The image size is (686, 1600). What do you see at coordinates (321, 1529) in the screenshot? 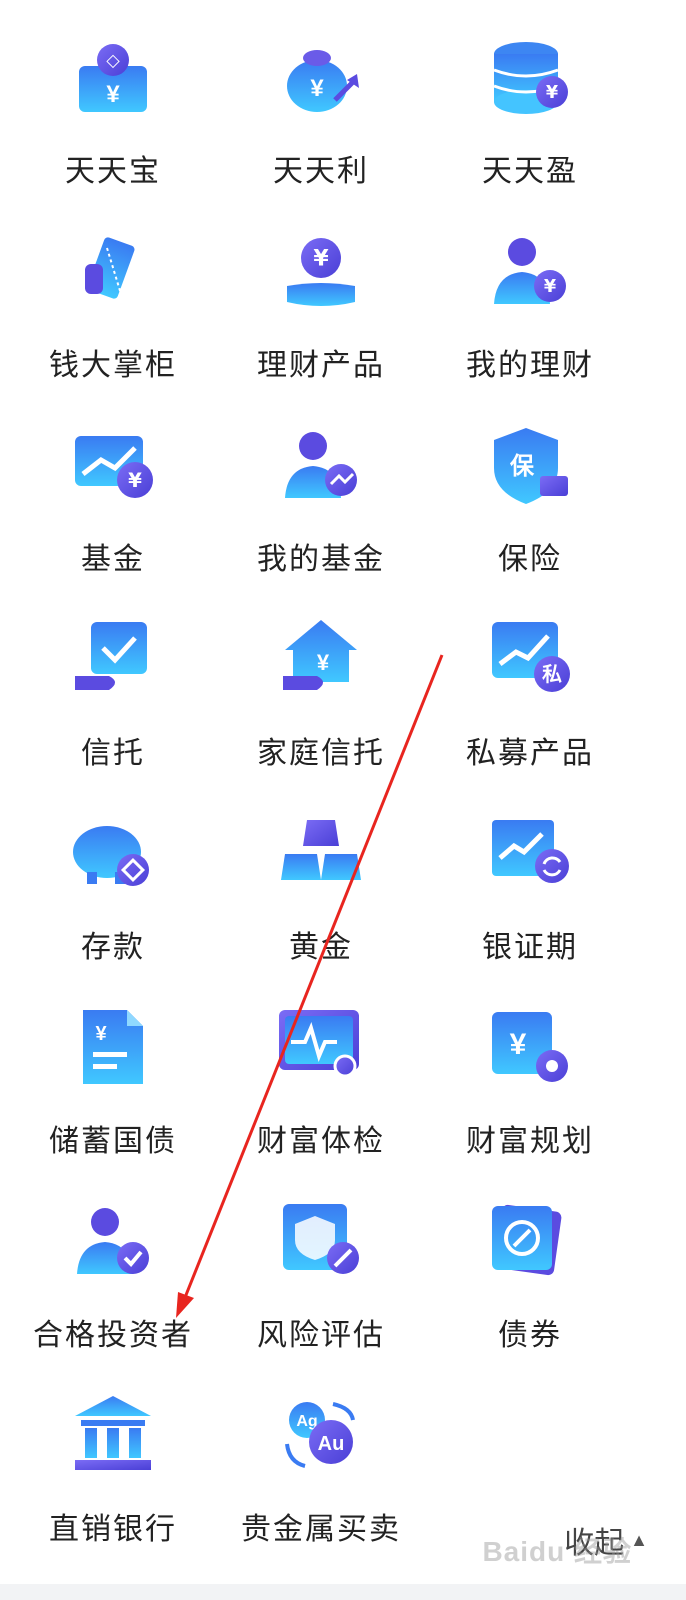
I see `menu-item-label: 贵金属买卖` at bounding box center [321, 1529].